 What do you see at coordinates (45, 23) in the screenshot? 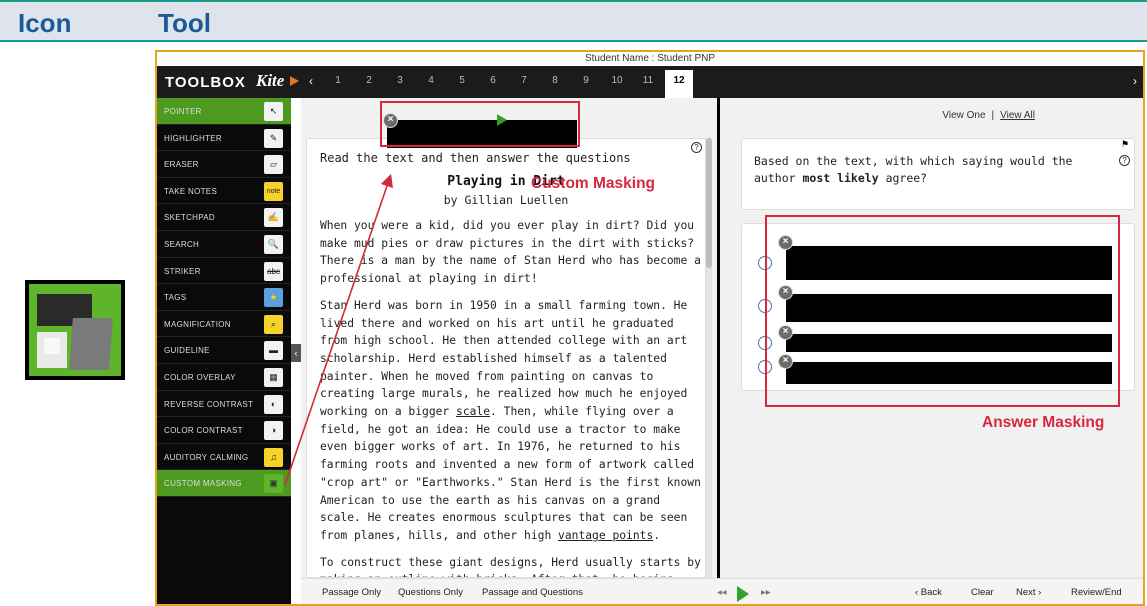
I see `column-header-icon: Icon` at bounding box center [45, 23].